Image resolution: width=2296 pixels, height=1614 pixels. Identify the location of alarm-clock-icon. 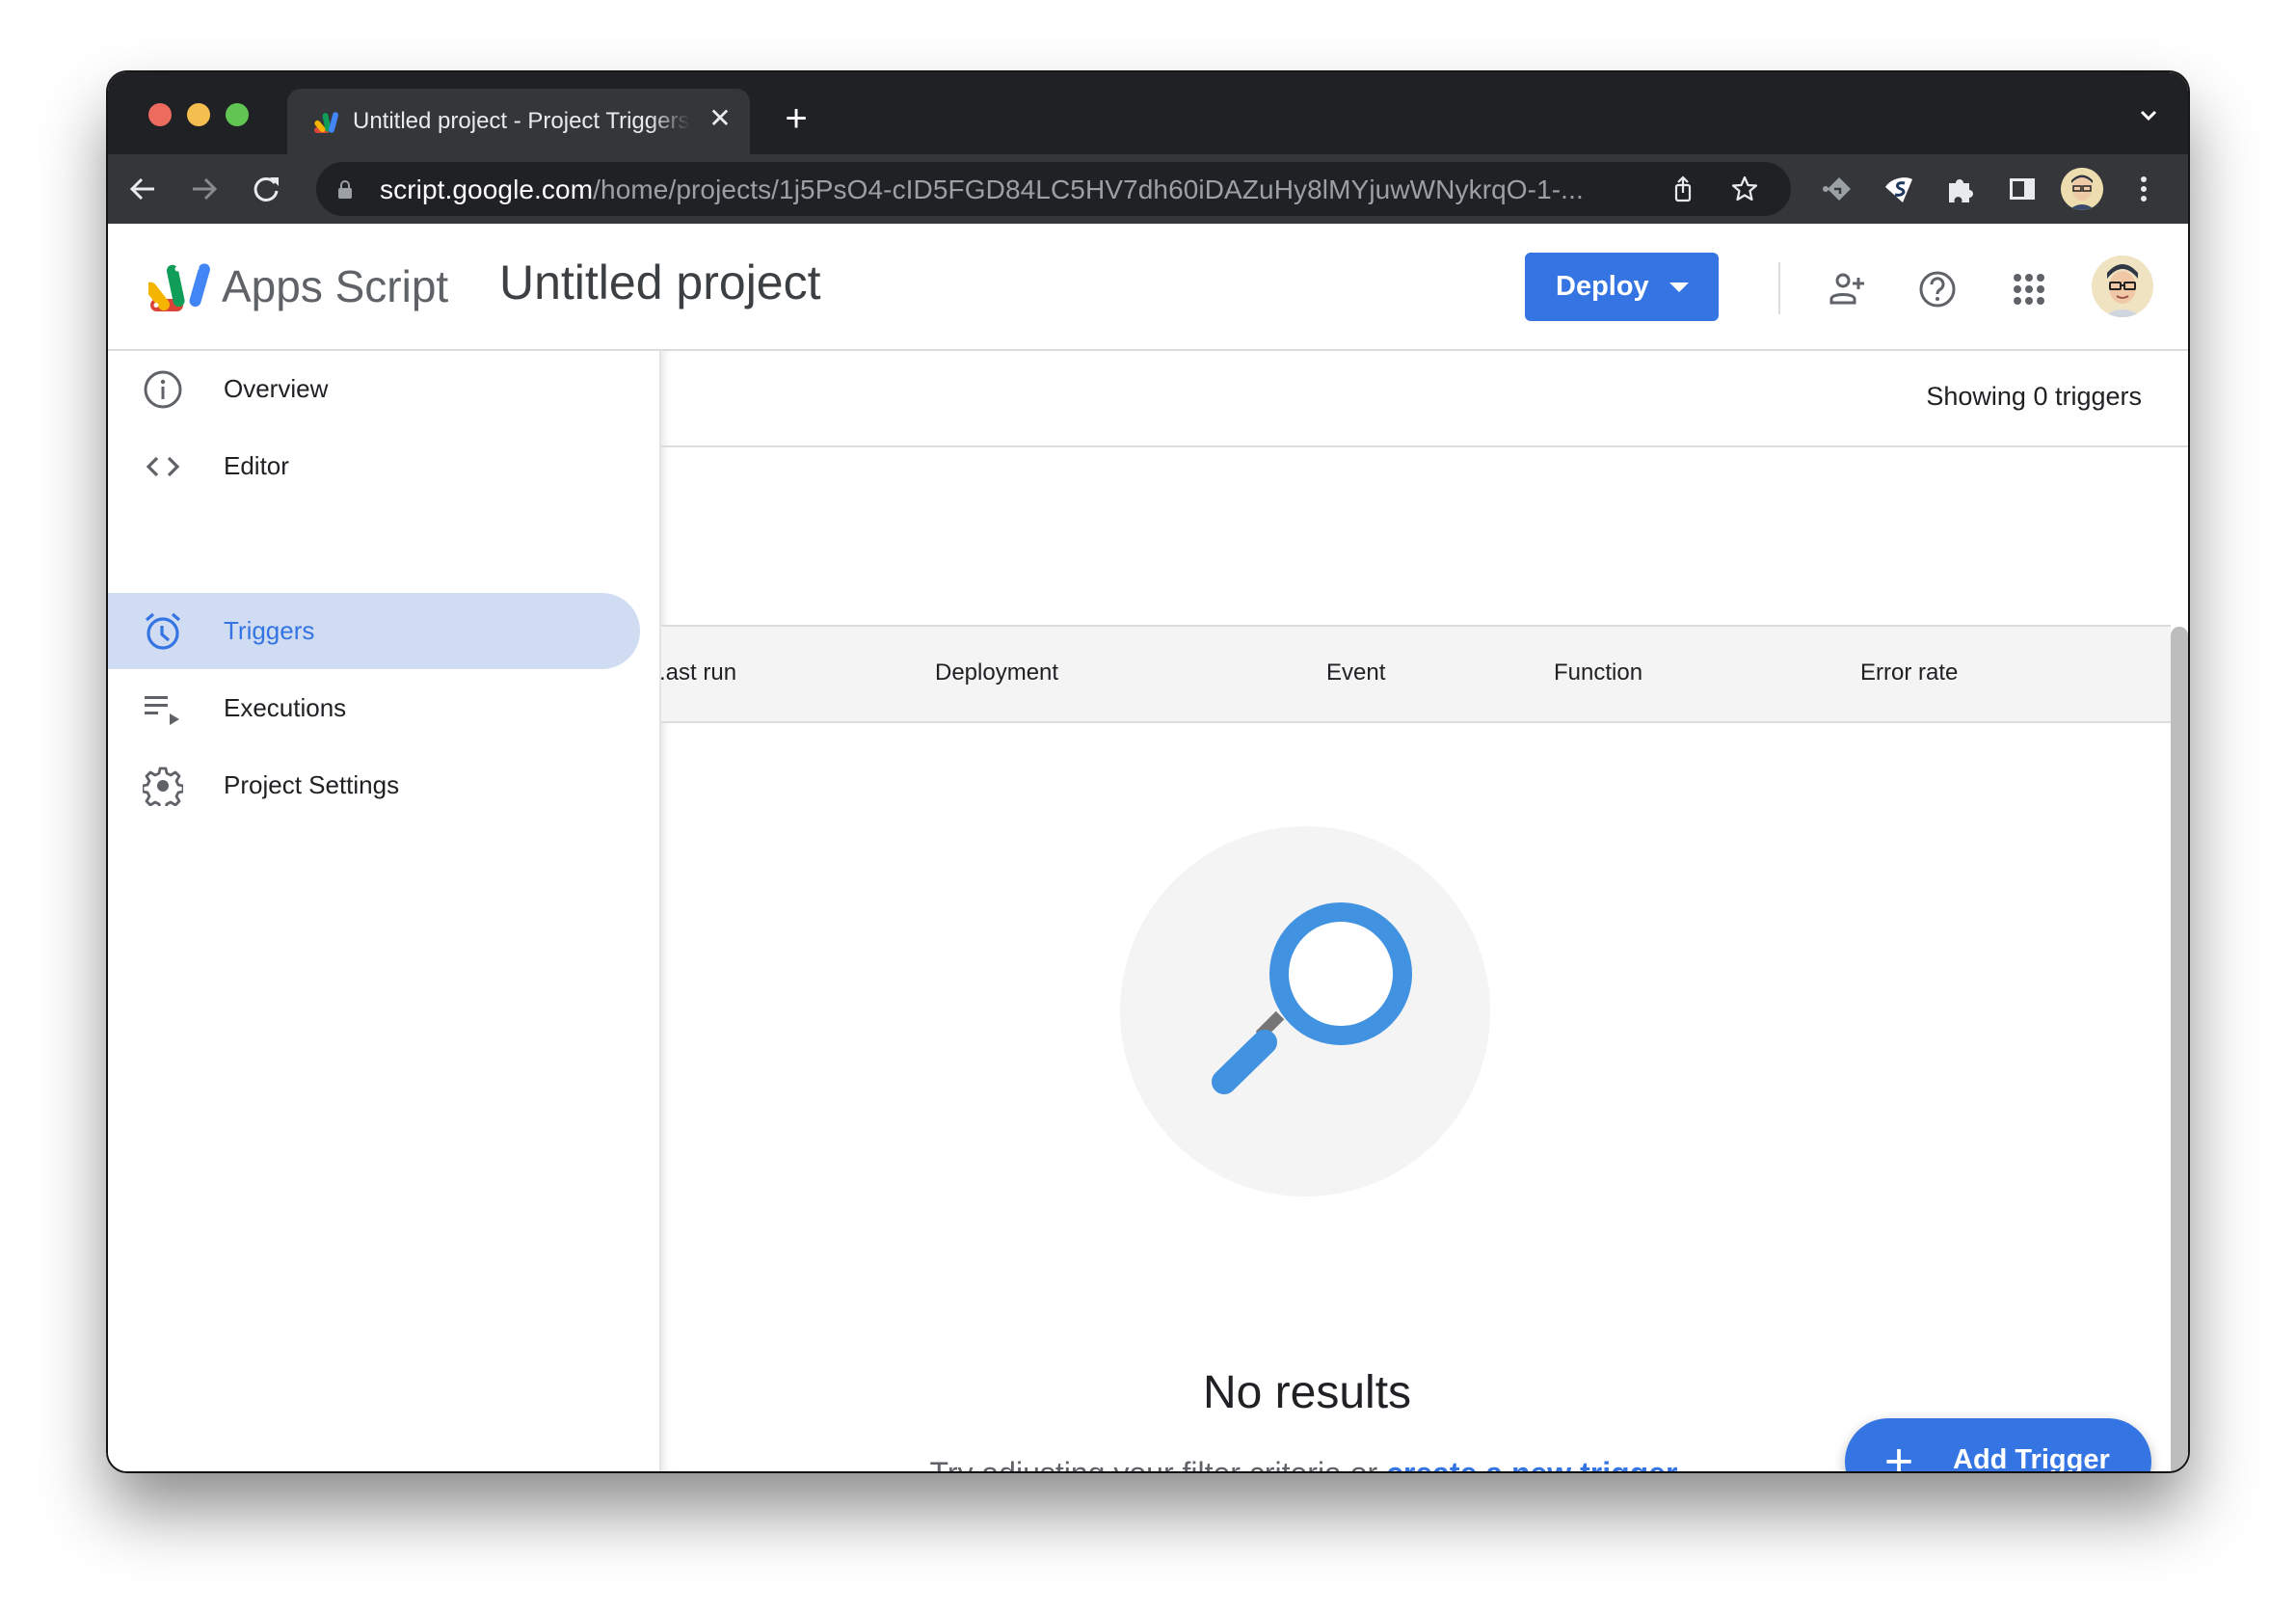
(163, 631).